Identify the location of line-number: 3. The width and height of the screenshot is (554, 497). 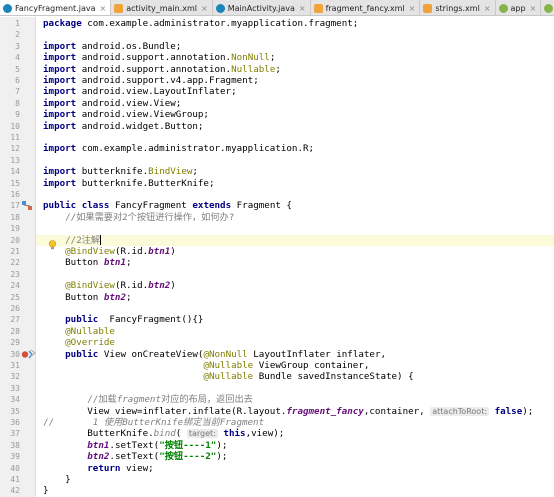
(17, 46).